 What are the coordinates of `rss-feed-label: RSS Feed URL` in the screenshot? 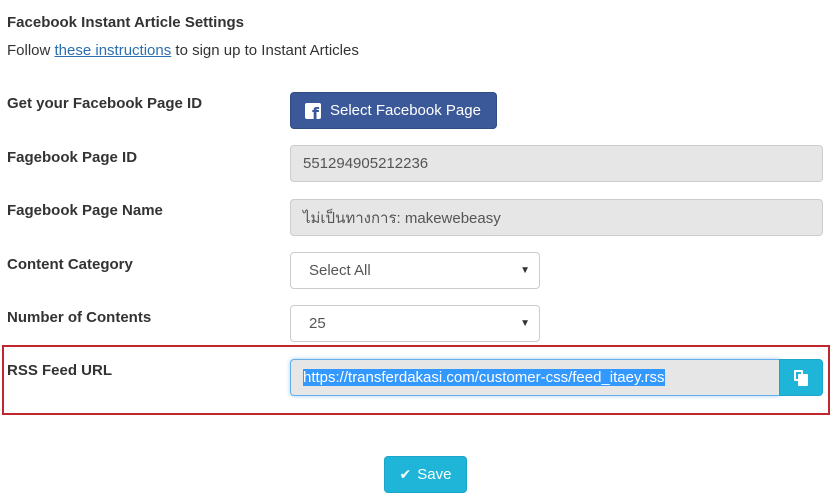 It's located at (60, 370).